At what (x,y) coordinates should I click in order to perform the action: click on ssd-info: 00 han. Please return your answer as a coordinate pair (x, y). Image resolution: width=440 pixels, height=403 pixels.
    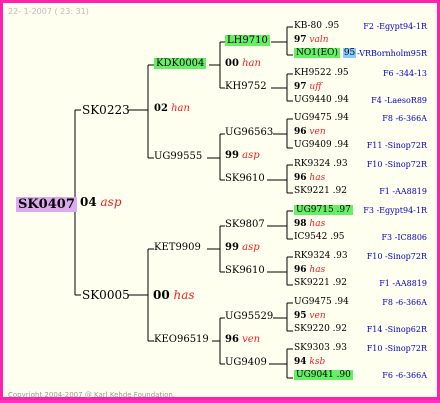
    Looking at the image, I should click on (243, 63).